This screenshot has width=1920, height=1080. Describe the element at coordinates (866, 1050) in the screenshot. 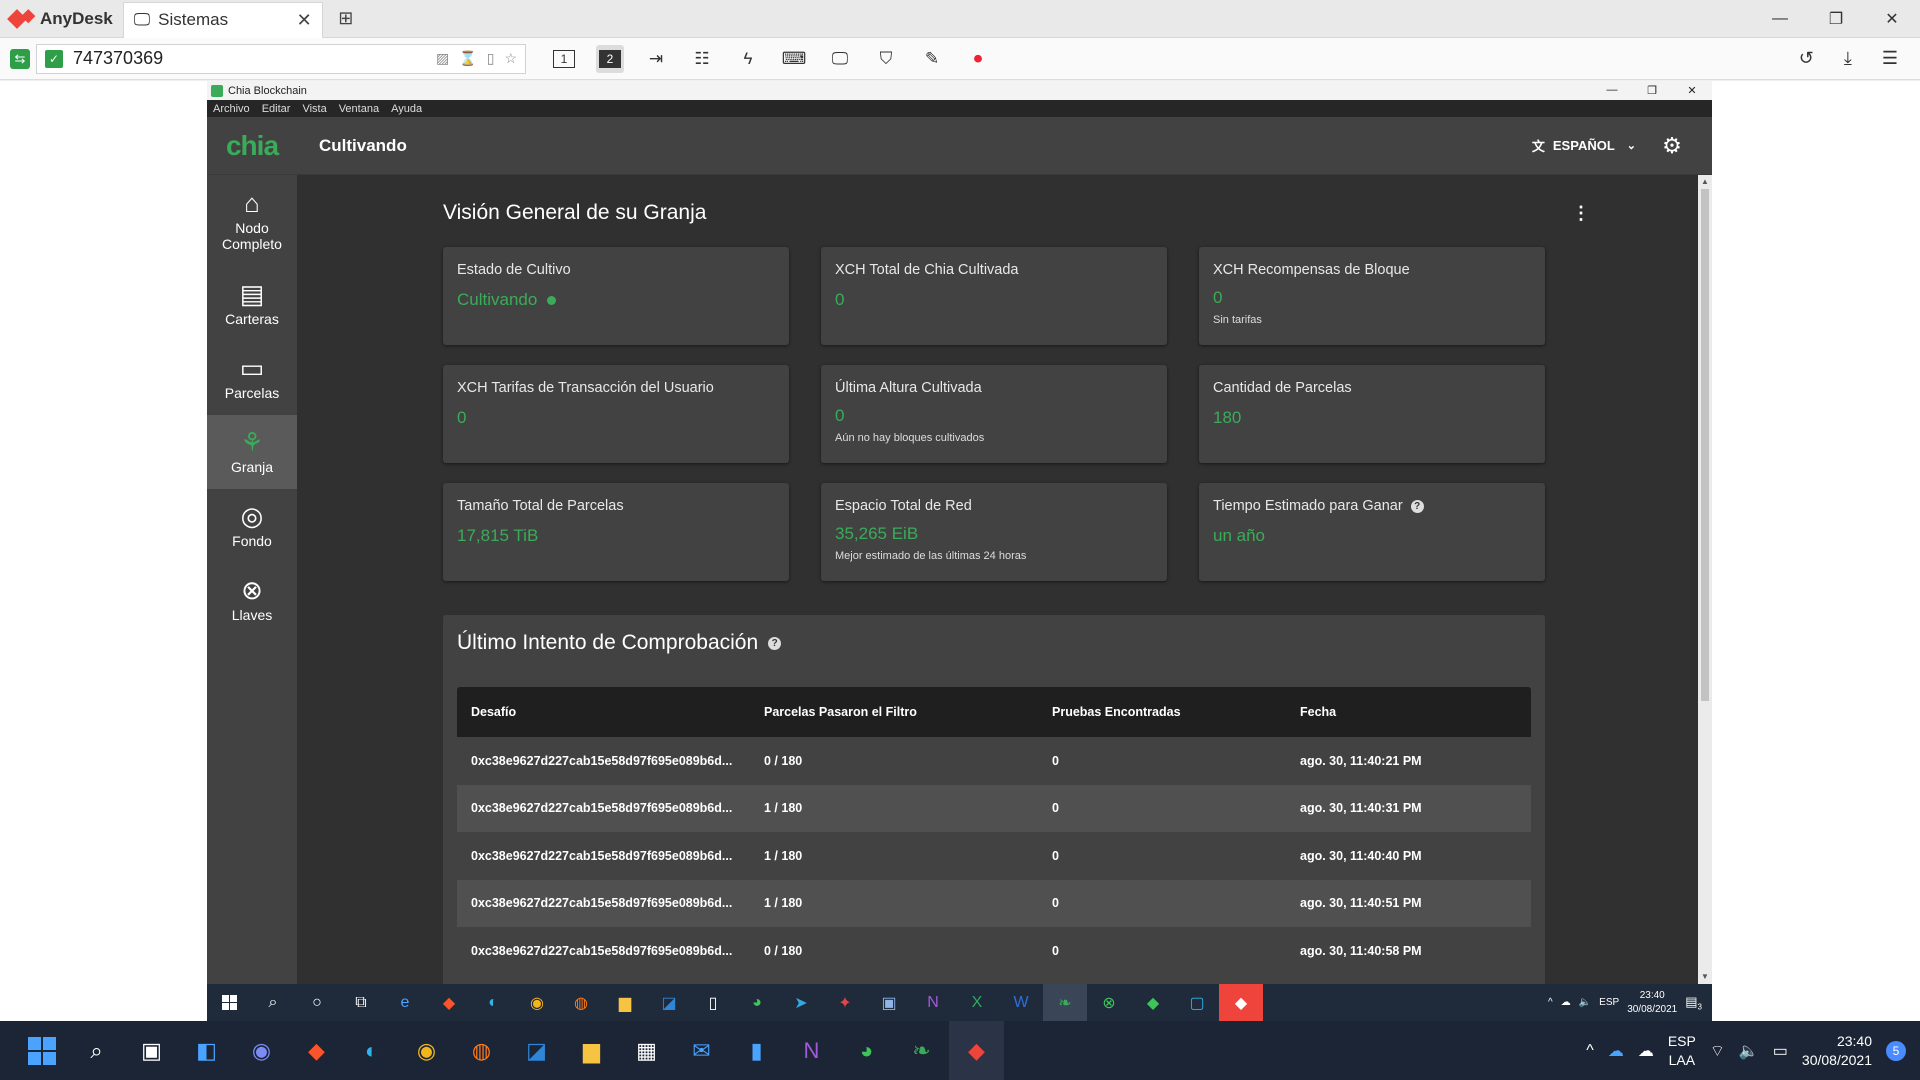

I see `whatsapp-icon: ◕` at that location.